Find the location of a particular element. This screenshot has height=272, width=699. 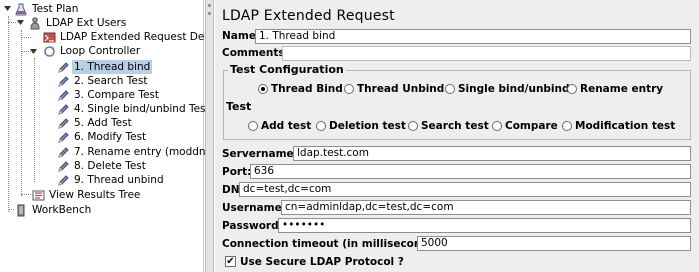

panel-title: LDAP Extended Request is located at coordinates (308, 16).